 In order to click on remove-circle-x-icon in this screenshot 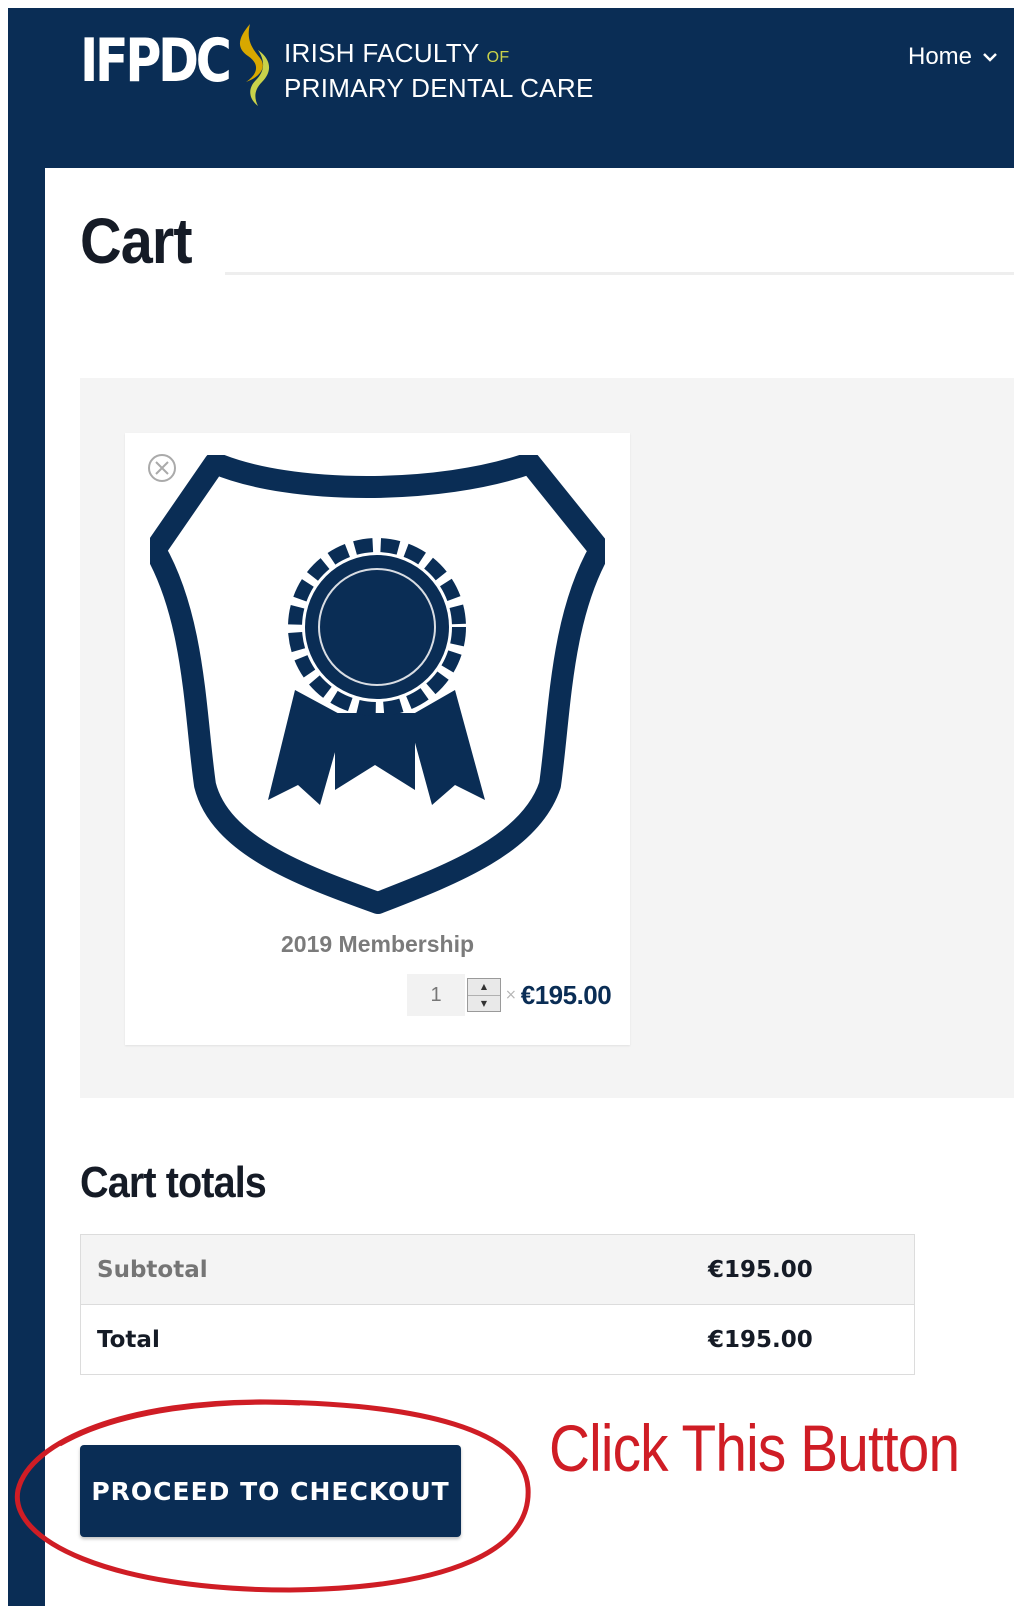, I will do `click(162, 468)`.